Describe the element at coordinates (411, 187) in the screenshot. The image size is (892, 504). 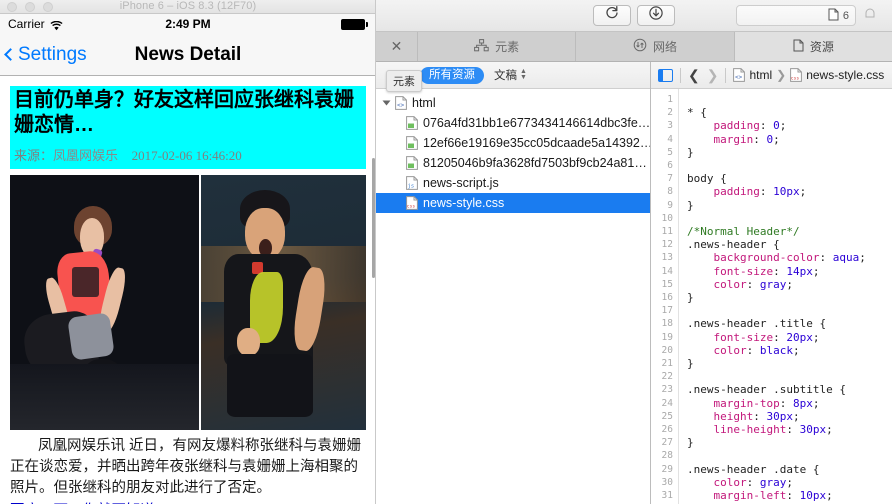
I see `svg-text: js` at that location.